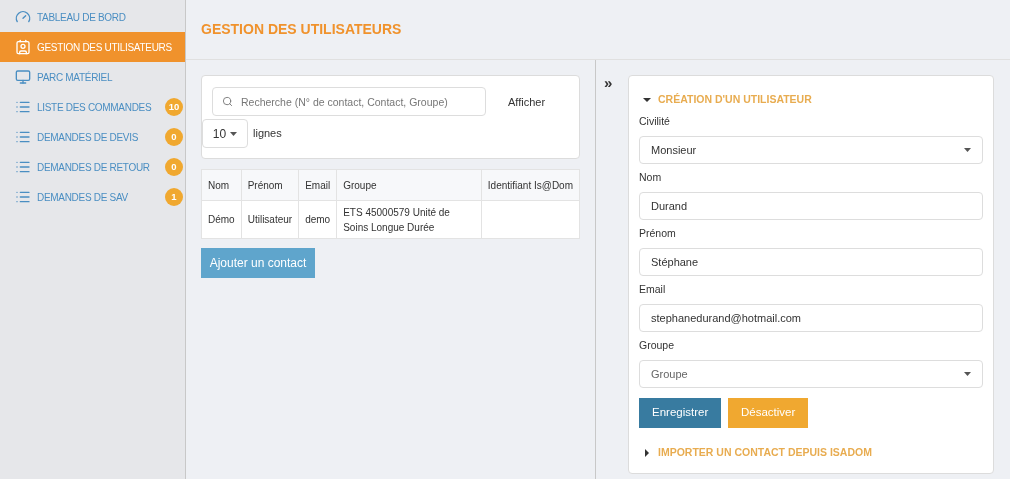 The image size is (1010, 479). Describe the element at coordinates (23, 47) in the screenshot. I see `contact-card-icon` at that location.